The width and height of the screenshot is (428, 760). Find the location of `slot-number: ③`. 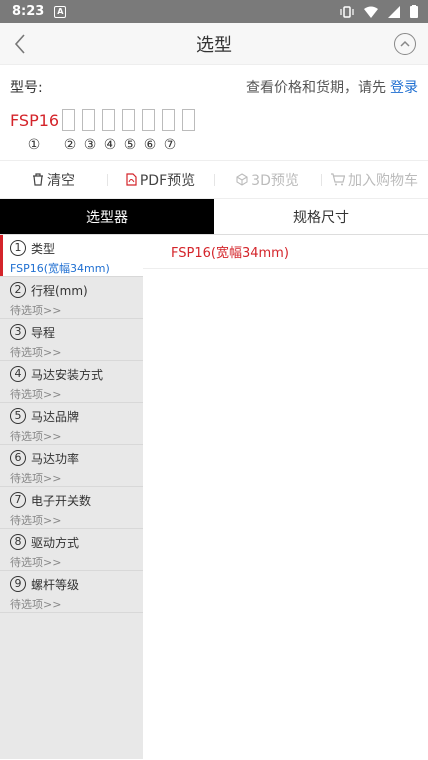

slot-number: ③ is located at coordinates (90, 145).